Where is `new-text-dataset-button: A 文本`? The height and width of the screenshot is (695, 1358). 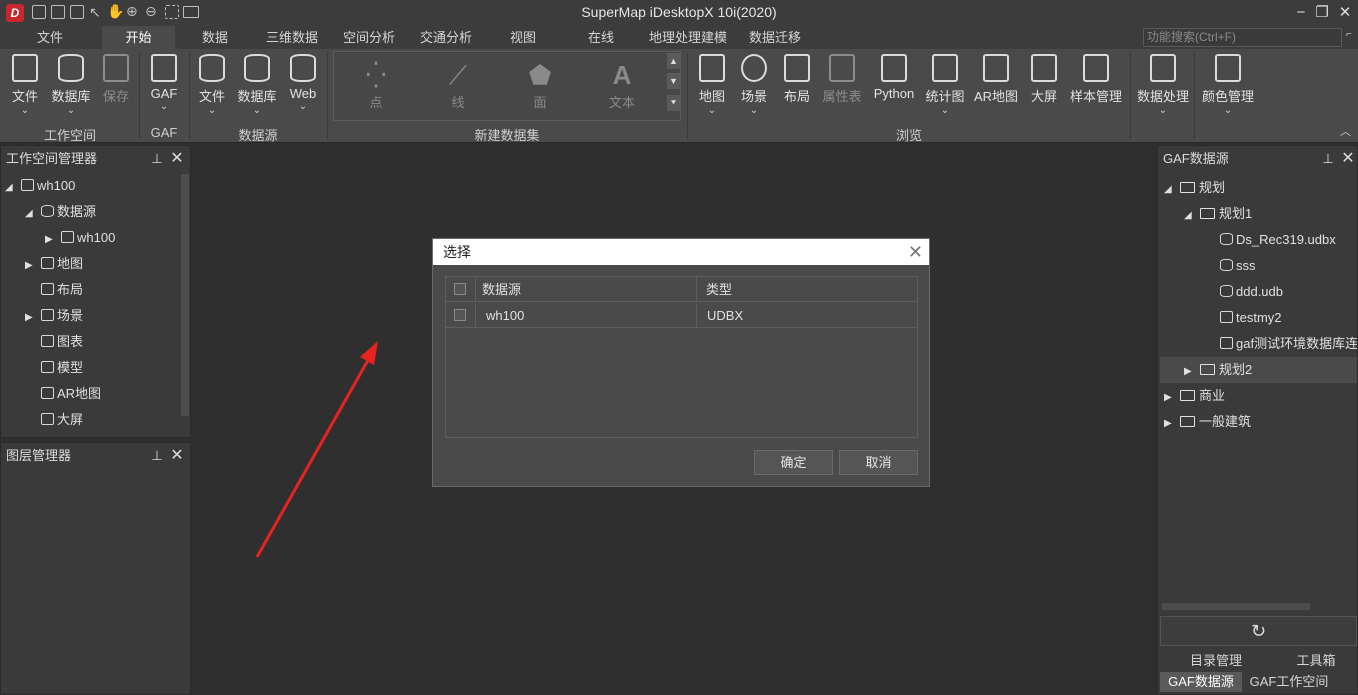 new-text-dataset-button: A 文本 is located at coordinates (622, 84).